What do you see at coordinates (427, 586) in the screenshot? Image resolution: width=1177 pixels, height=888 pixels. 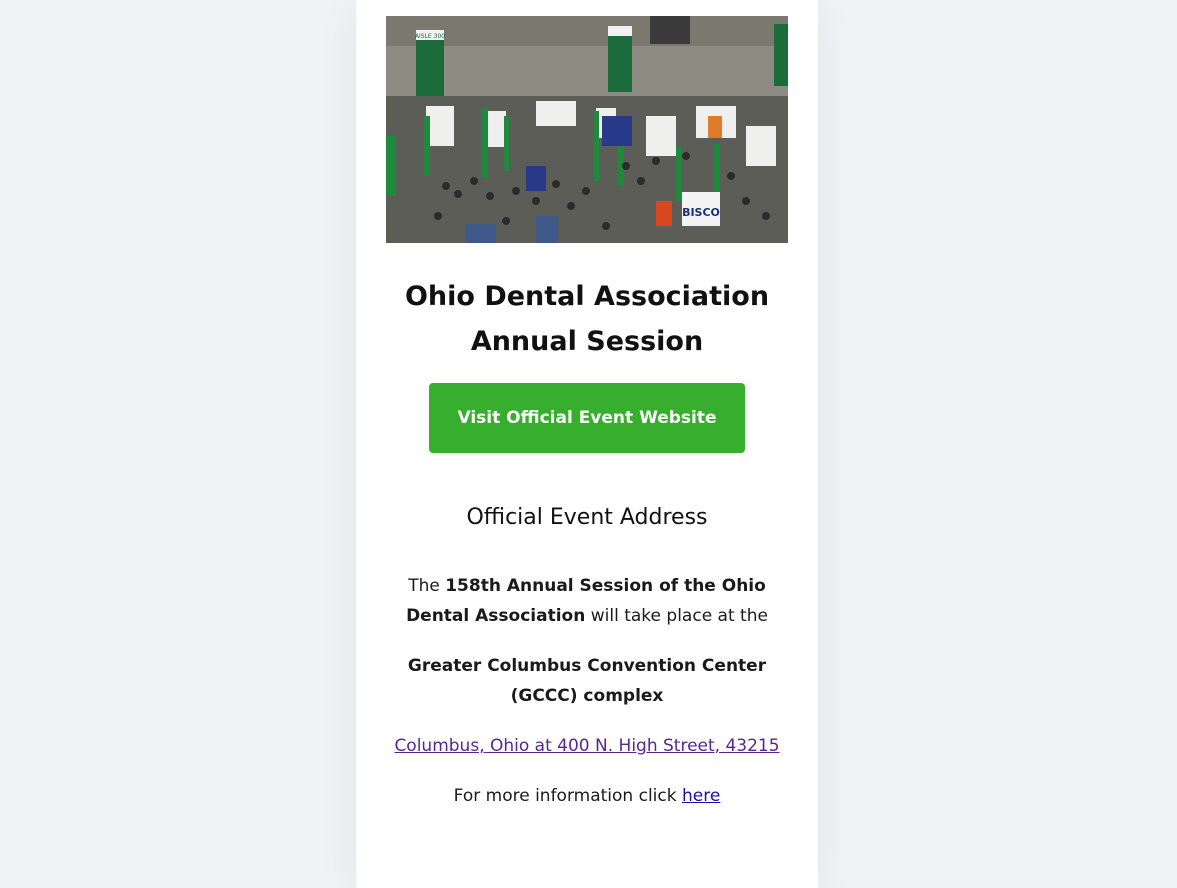 I see `intro-prefix: The` at bounding box center [427, 586].